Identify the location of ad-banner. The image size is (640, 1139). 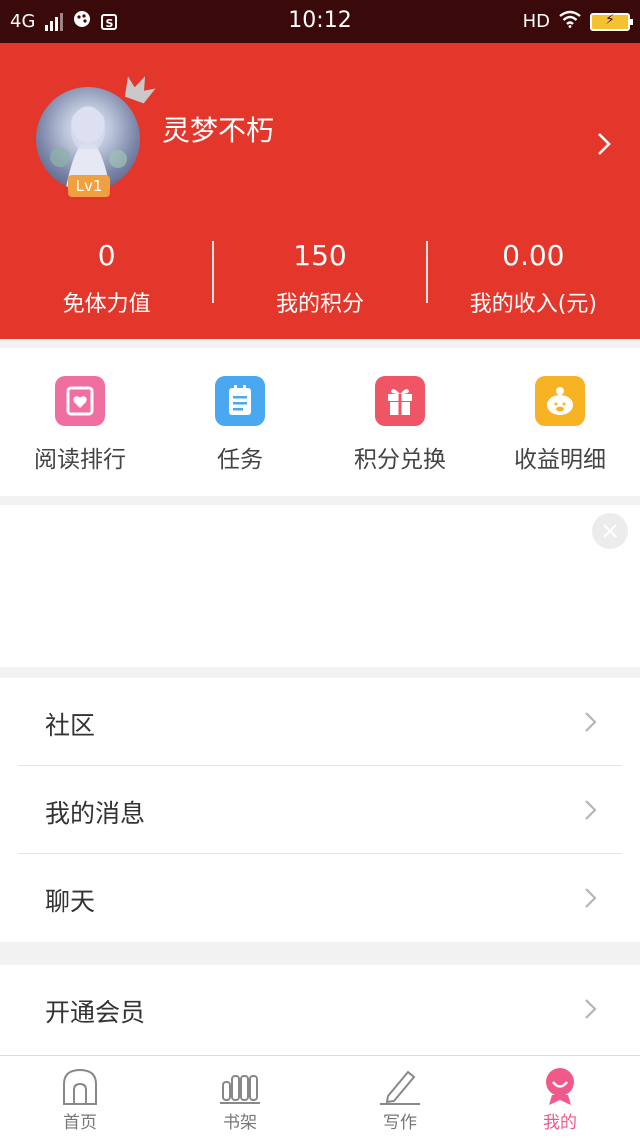
(320, 586).